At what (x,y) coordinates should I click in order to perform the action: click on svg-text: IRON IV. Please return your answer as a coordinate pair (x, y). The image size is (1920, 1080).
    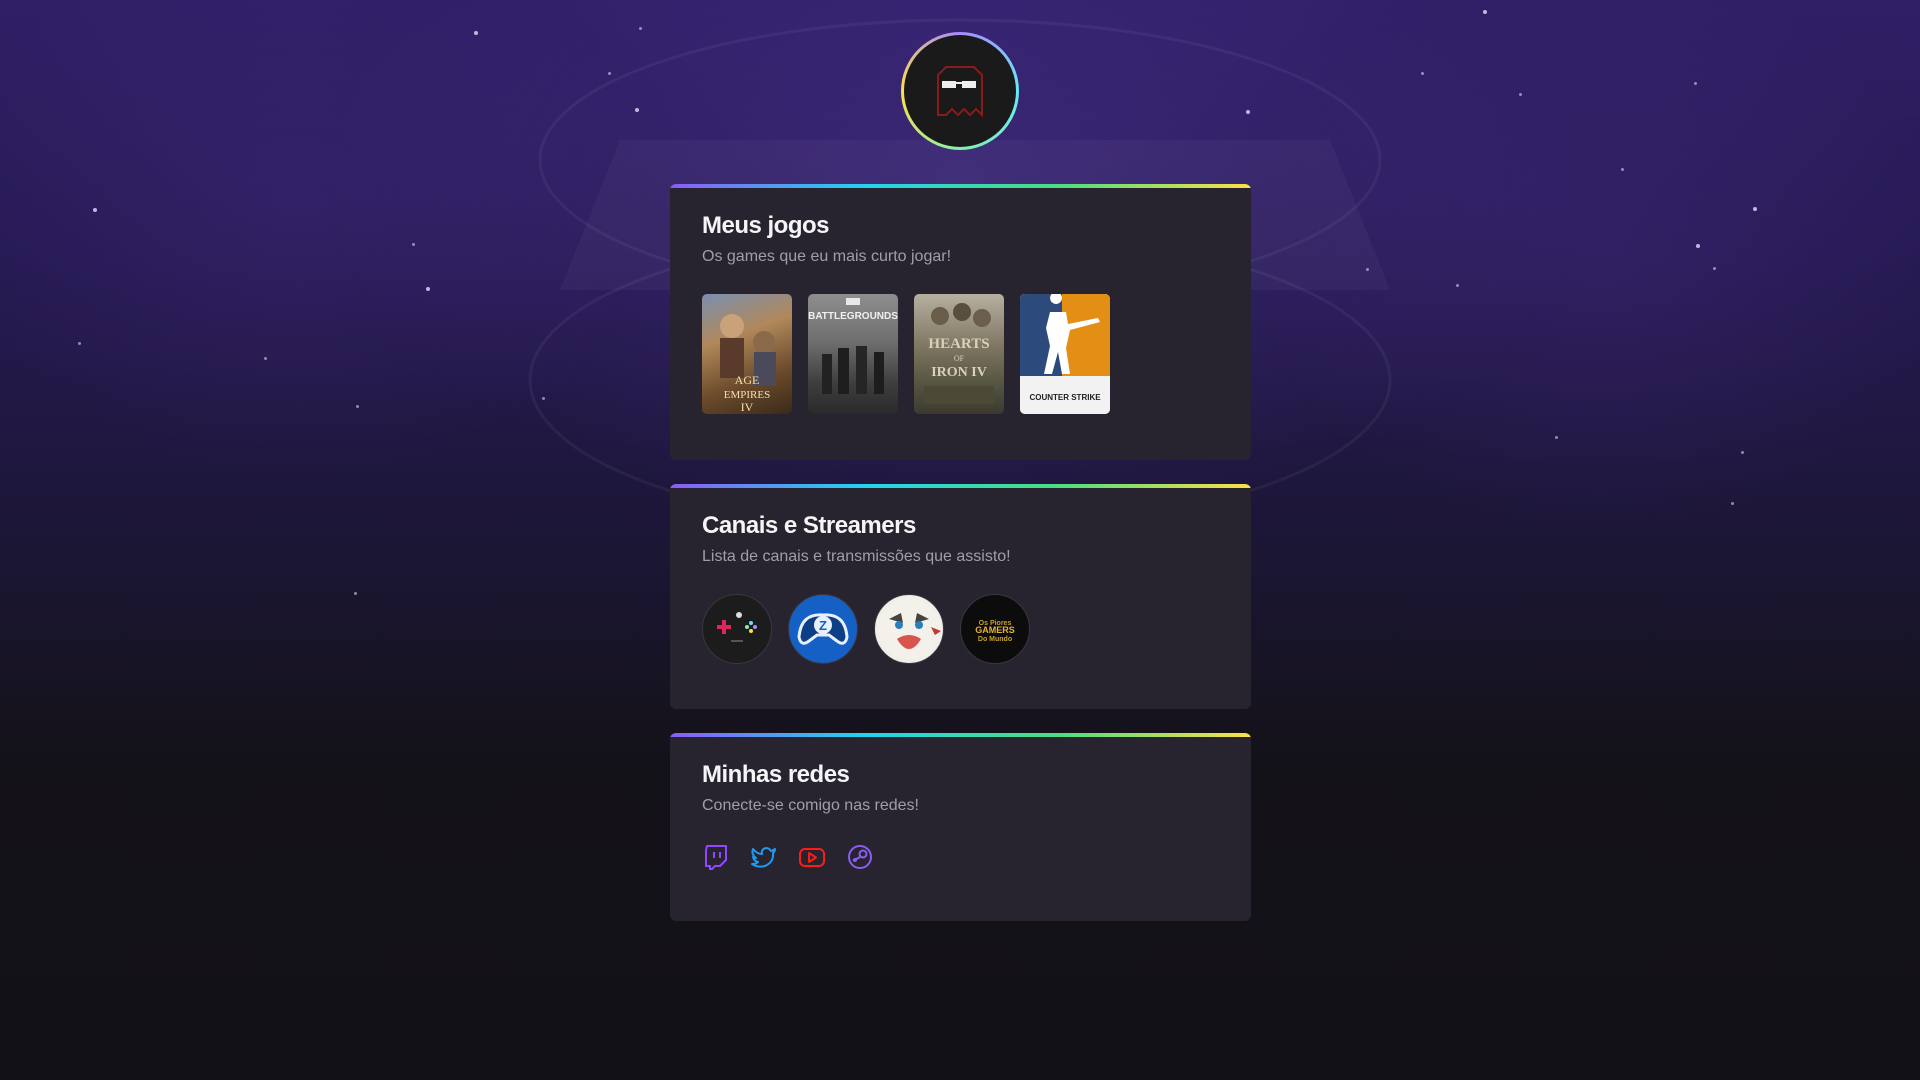
    Looking at the image, I should click on (959, 372).